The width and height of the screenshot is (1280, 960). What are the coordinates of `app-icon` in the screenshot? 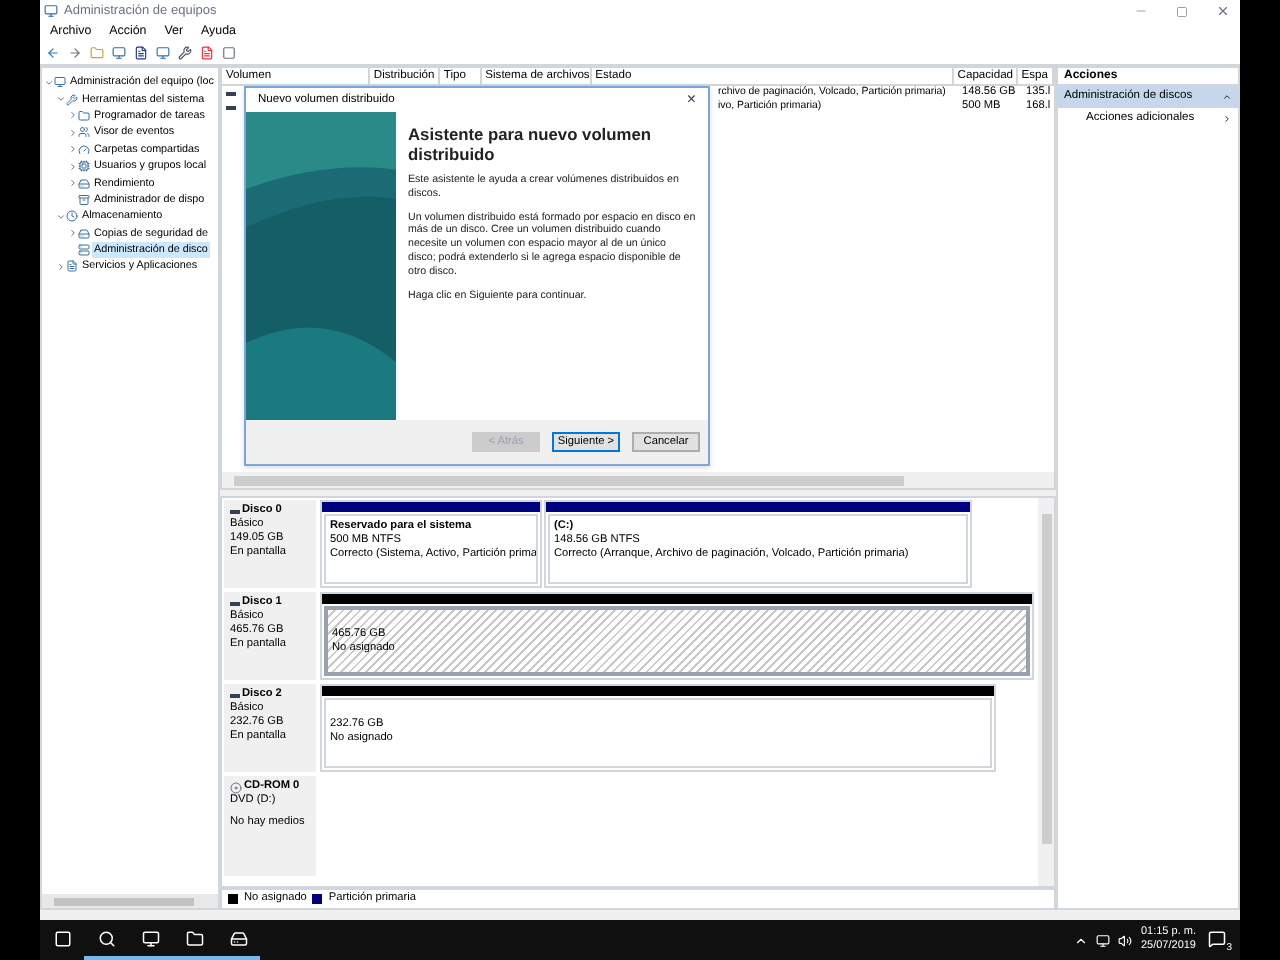 It's located at (51, 11).